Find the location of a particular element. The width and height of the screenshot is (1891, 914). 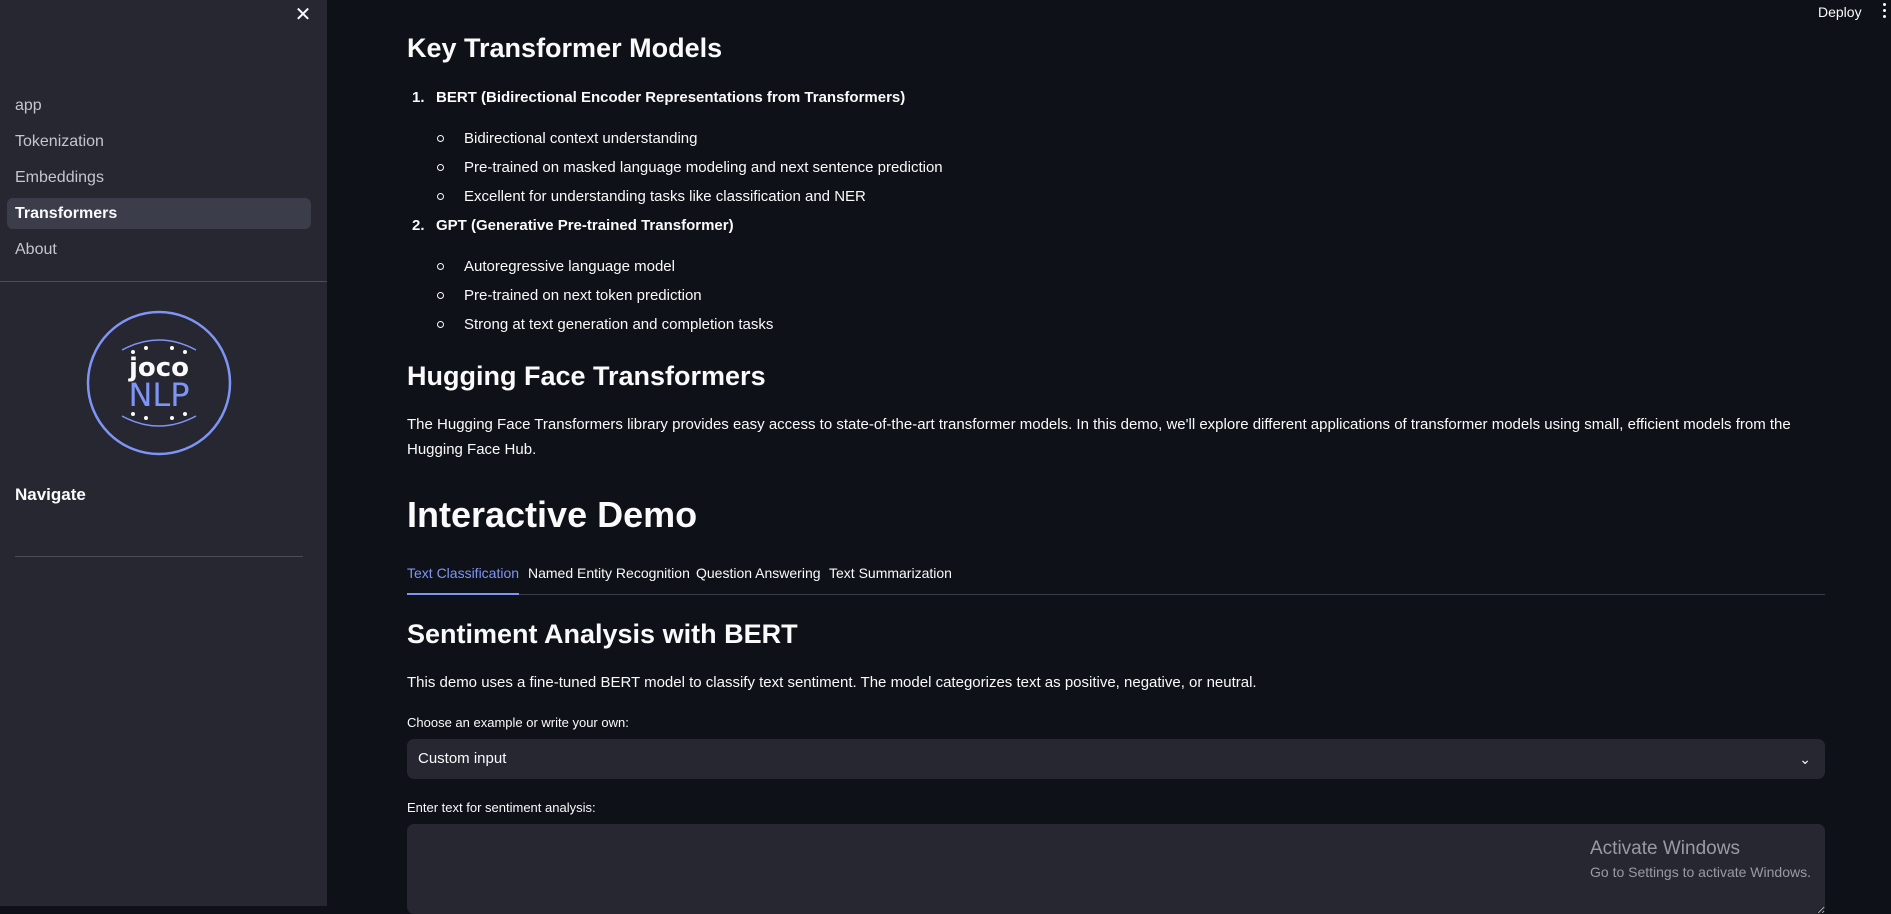

model-name: GPT (Generative Pre-trained Transformer) is located at coordinates (585, 225).